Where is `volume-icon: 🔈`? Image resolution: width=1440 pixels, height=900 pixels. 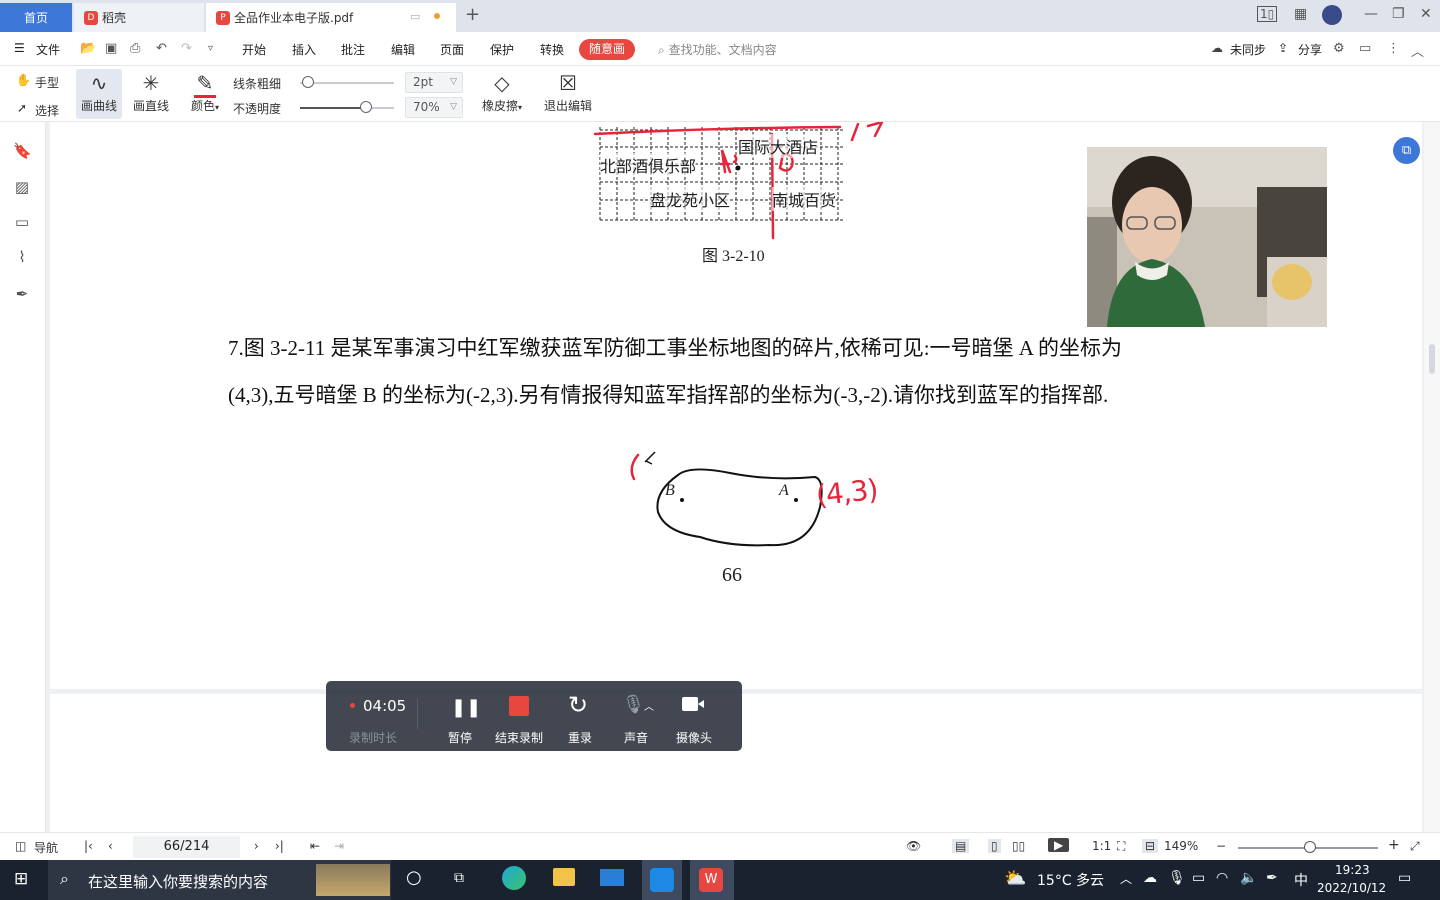 volume-icon: 🔈 is located at coordinates (1248, 878).